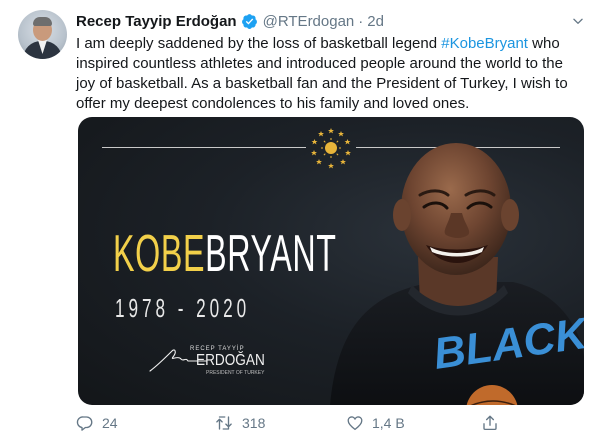  Describe the element at coordinates (235, 373) in the screenshot. I see `signature-subtitle: PRESIDENT OF TURKEY` at that location.